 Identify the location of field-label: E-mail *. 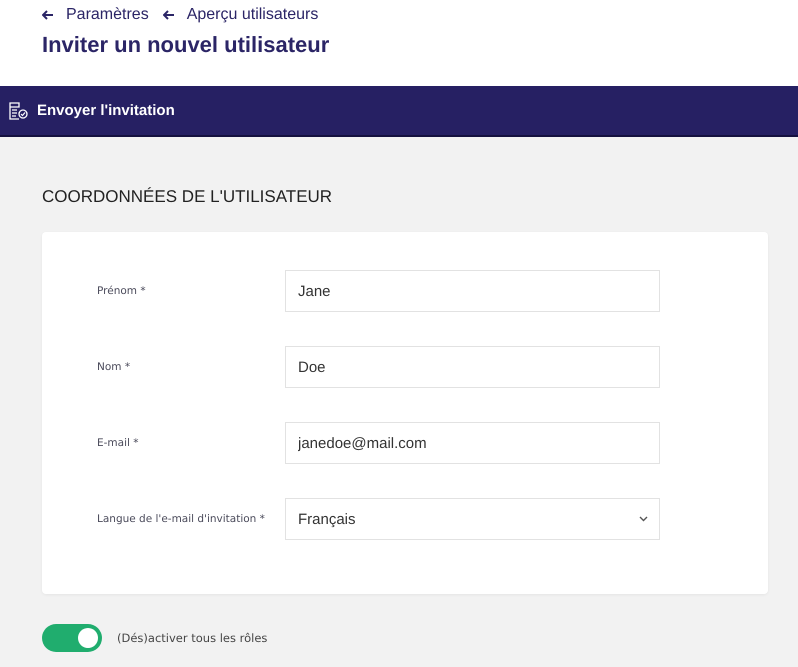
(118, 443).